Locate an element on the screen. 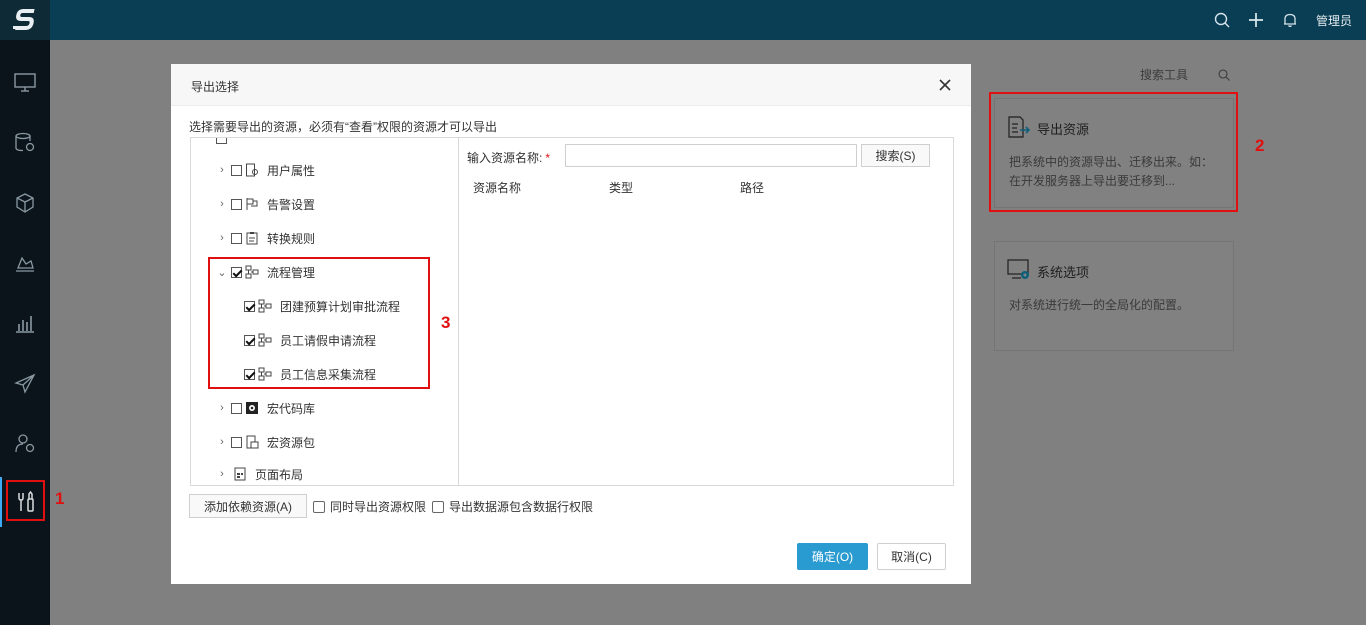  column-header-type: 类型 is located at coordinates (621, 187).